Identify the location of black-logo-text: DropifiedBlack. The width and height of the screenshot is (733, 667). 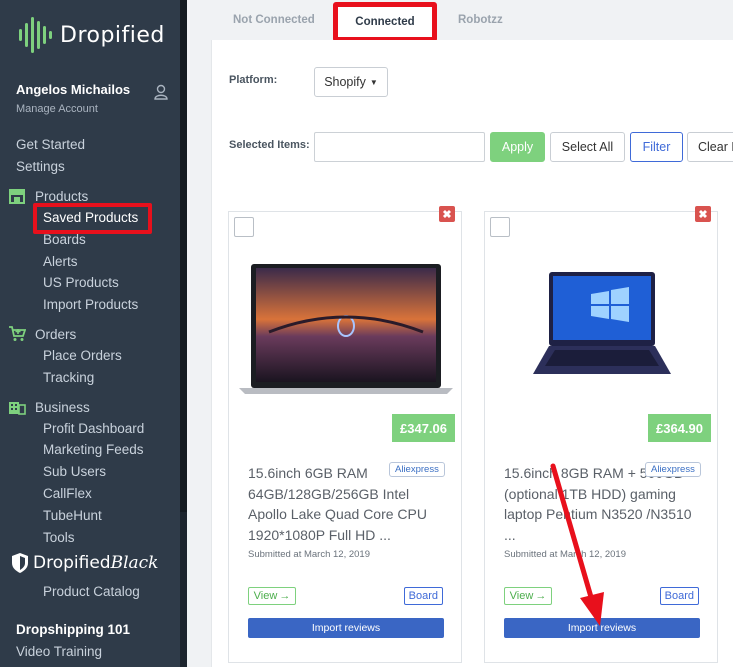
(95, 563).